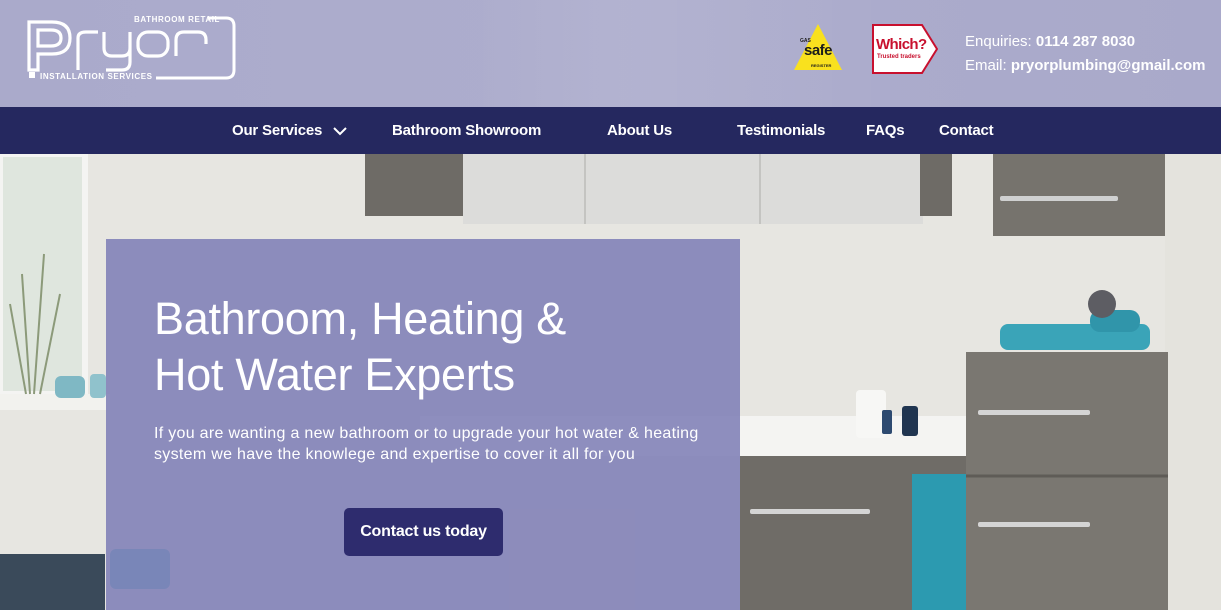  I want to click on hero-heading-line-1: Bathroom, Heating &, so click(360, 318).